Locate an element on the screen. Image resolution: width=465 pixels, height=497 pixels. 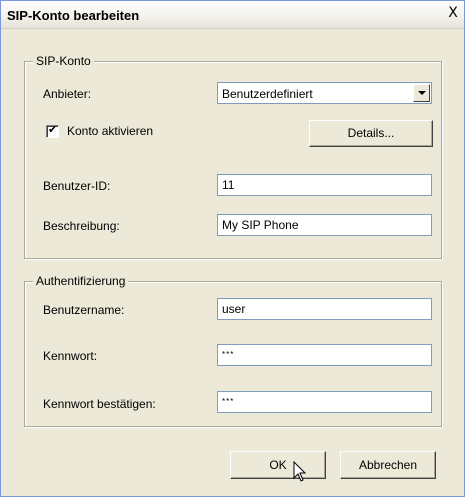
cancel-button: Abbrechen is located at coordinates (388, 465).